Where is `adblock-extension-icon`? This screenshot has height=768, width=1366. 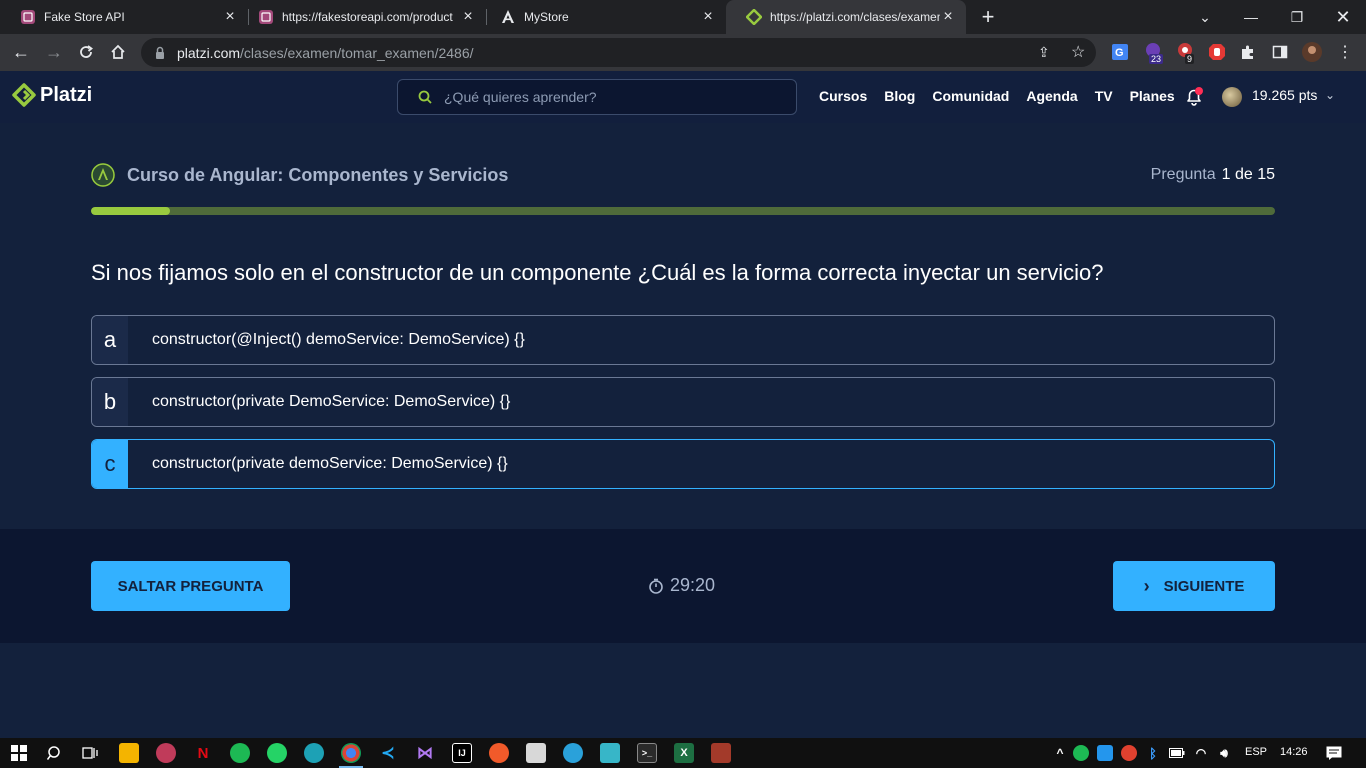 adblock-extension-icon is located at coordinates (1217, 52).